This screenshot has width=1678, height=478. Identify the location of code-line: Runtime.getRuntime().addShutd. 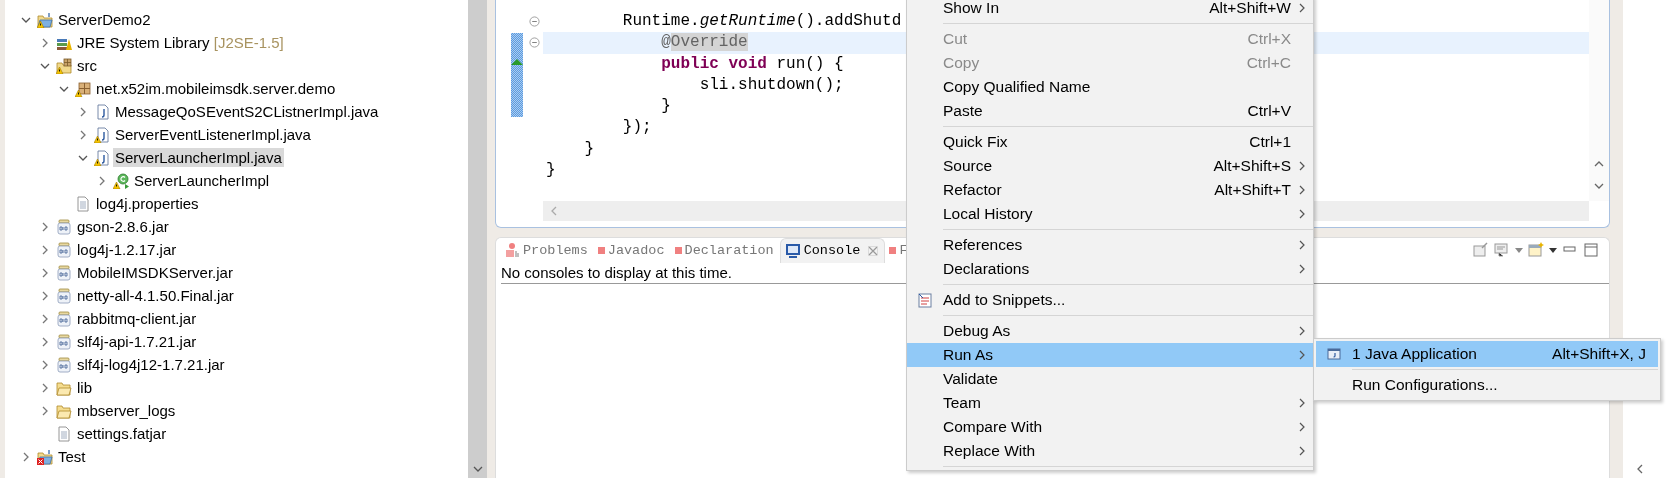
(761, 21).